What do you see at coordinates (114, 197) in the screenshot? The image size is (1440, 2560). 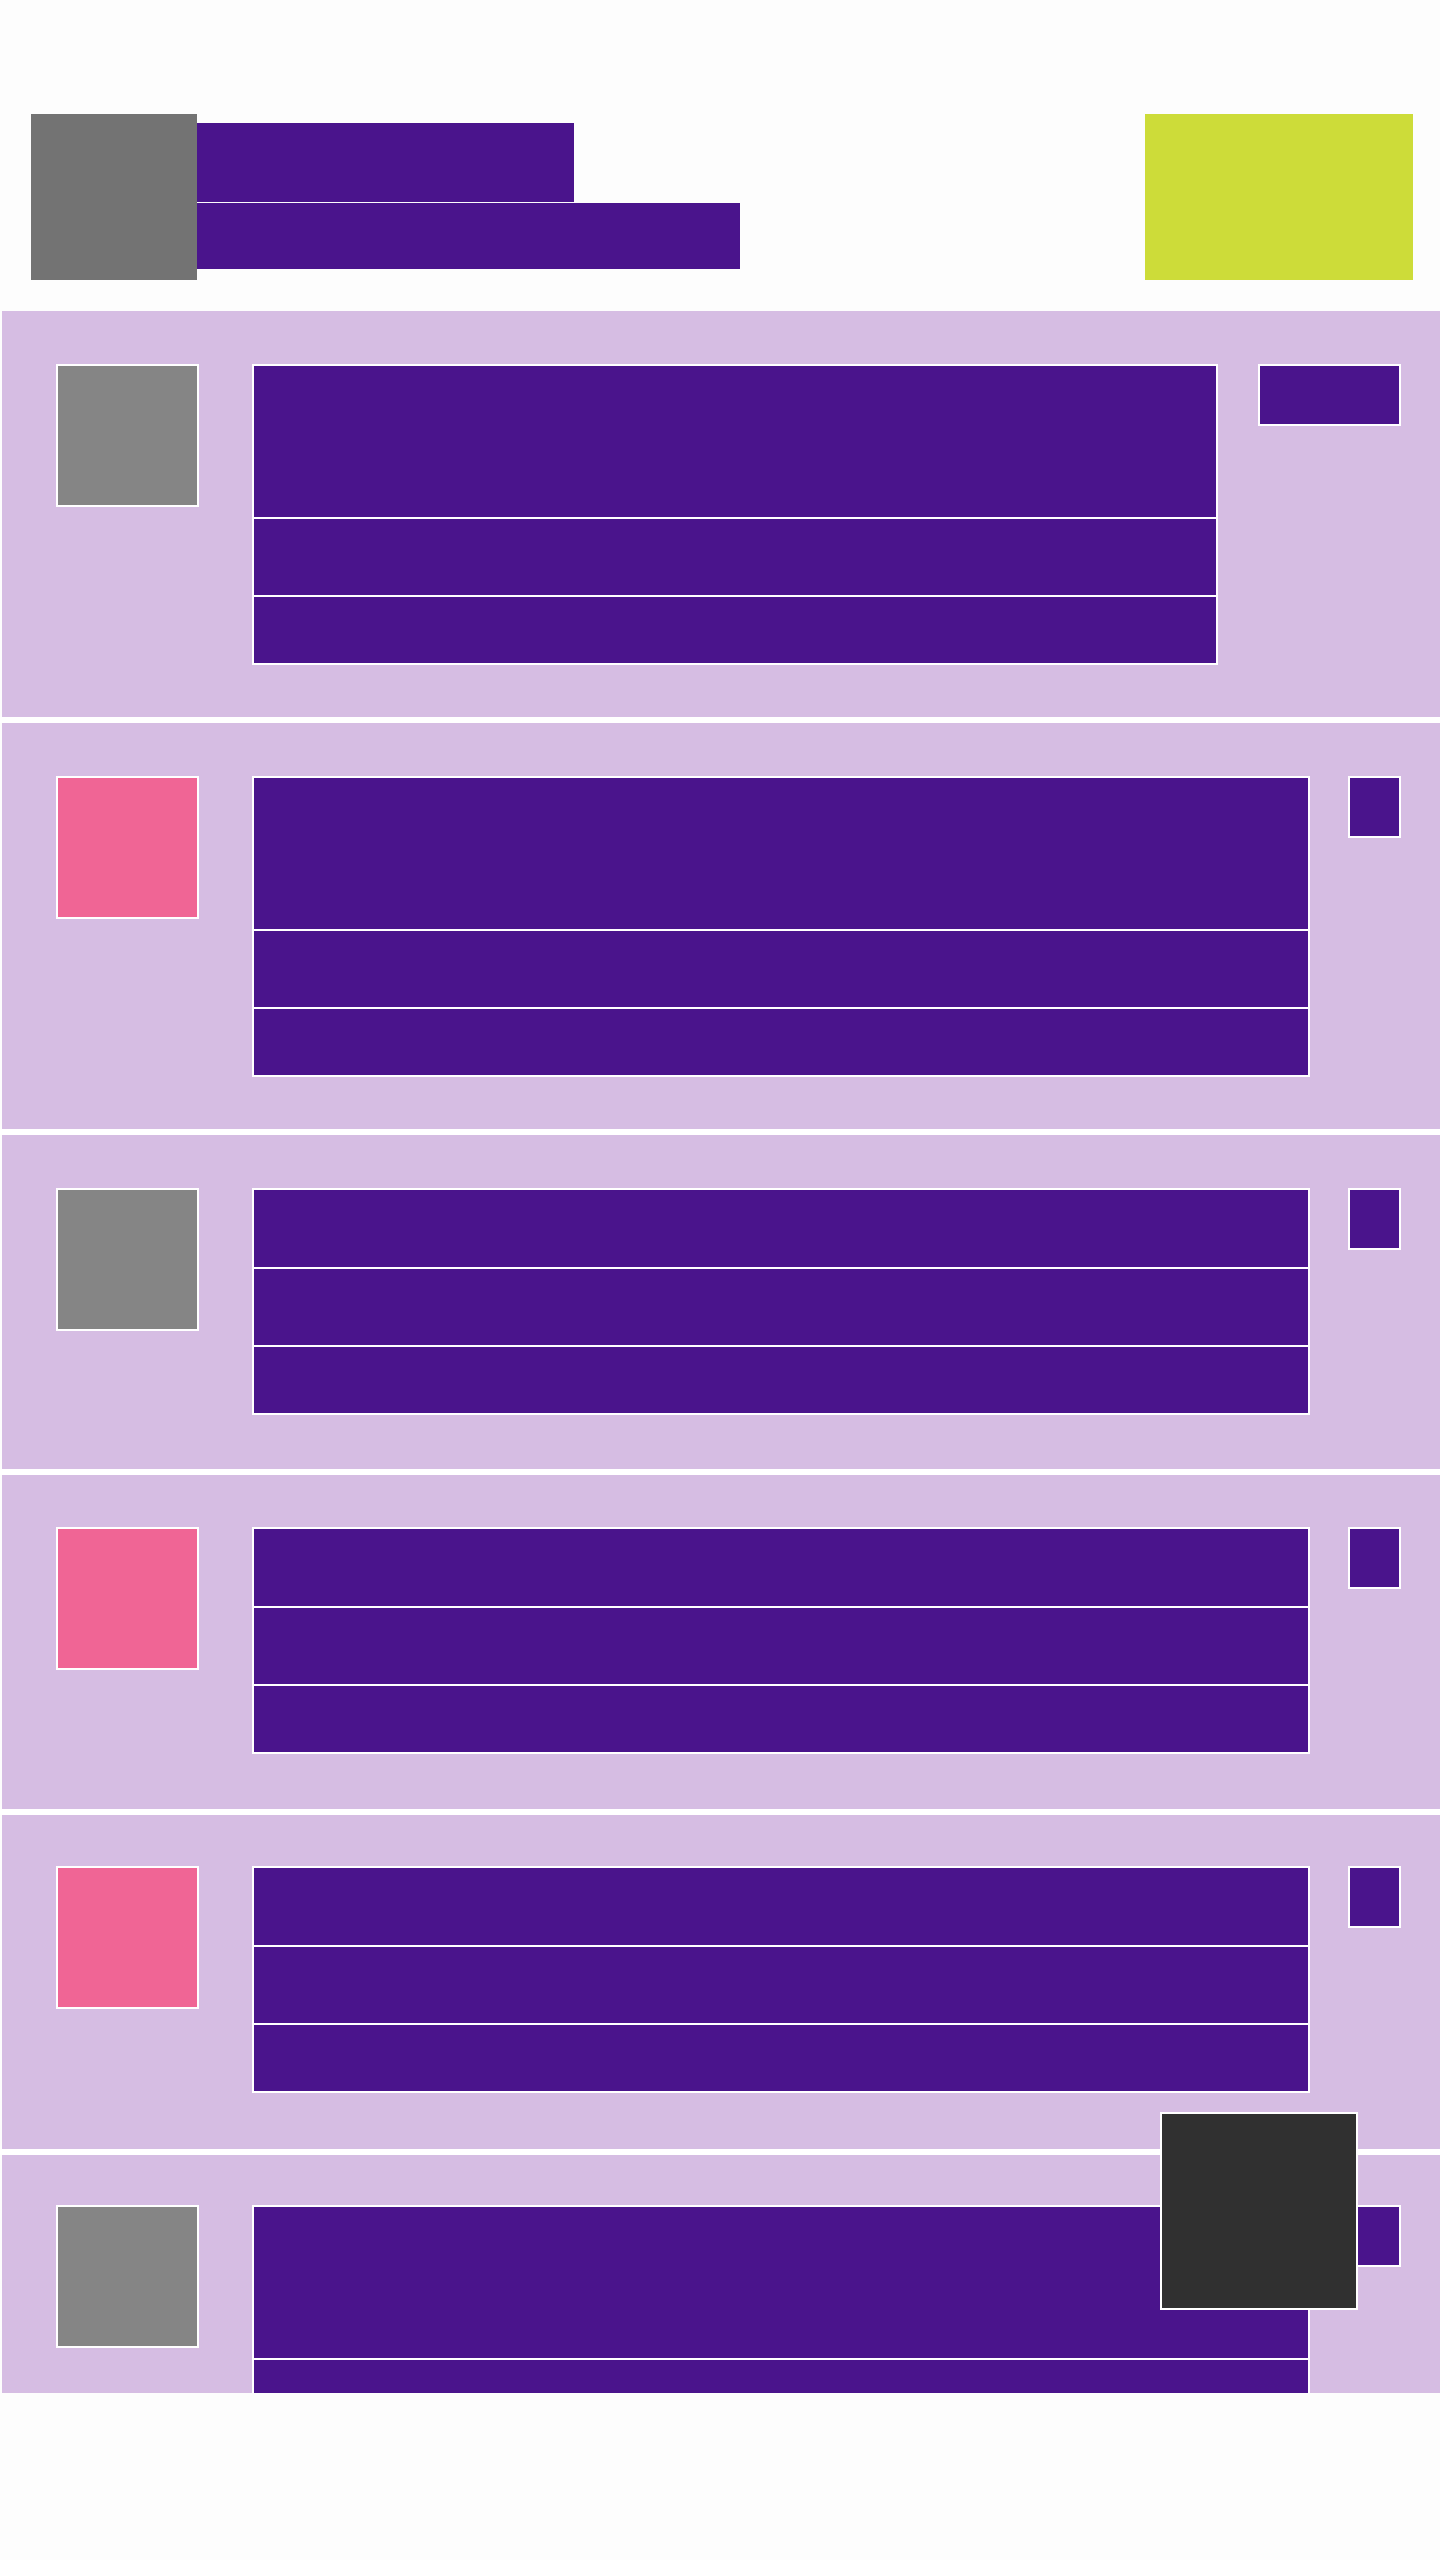 I see `header-avatar` at bounding box center [114, 197].